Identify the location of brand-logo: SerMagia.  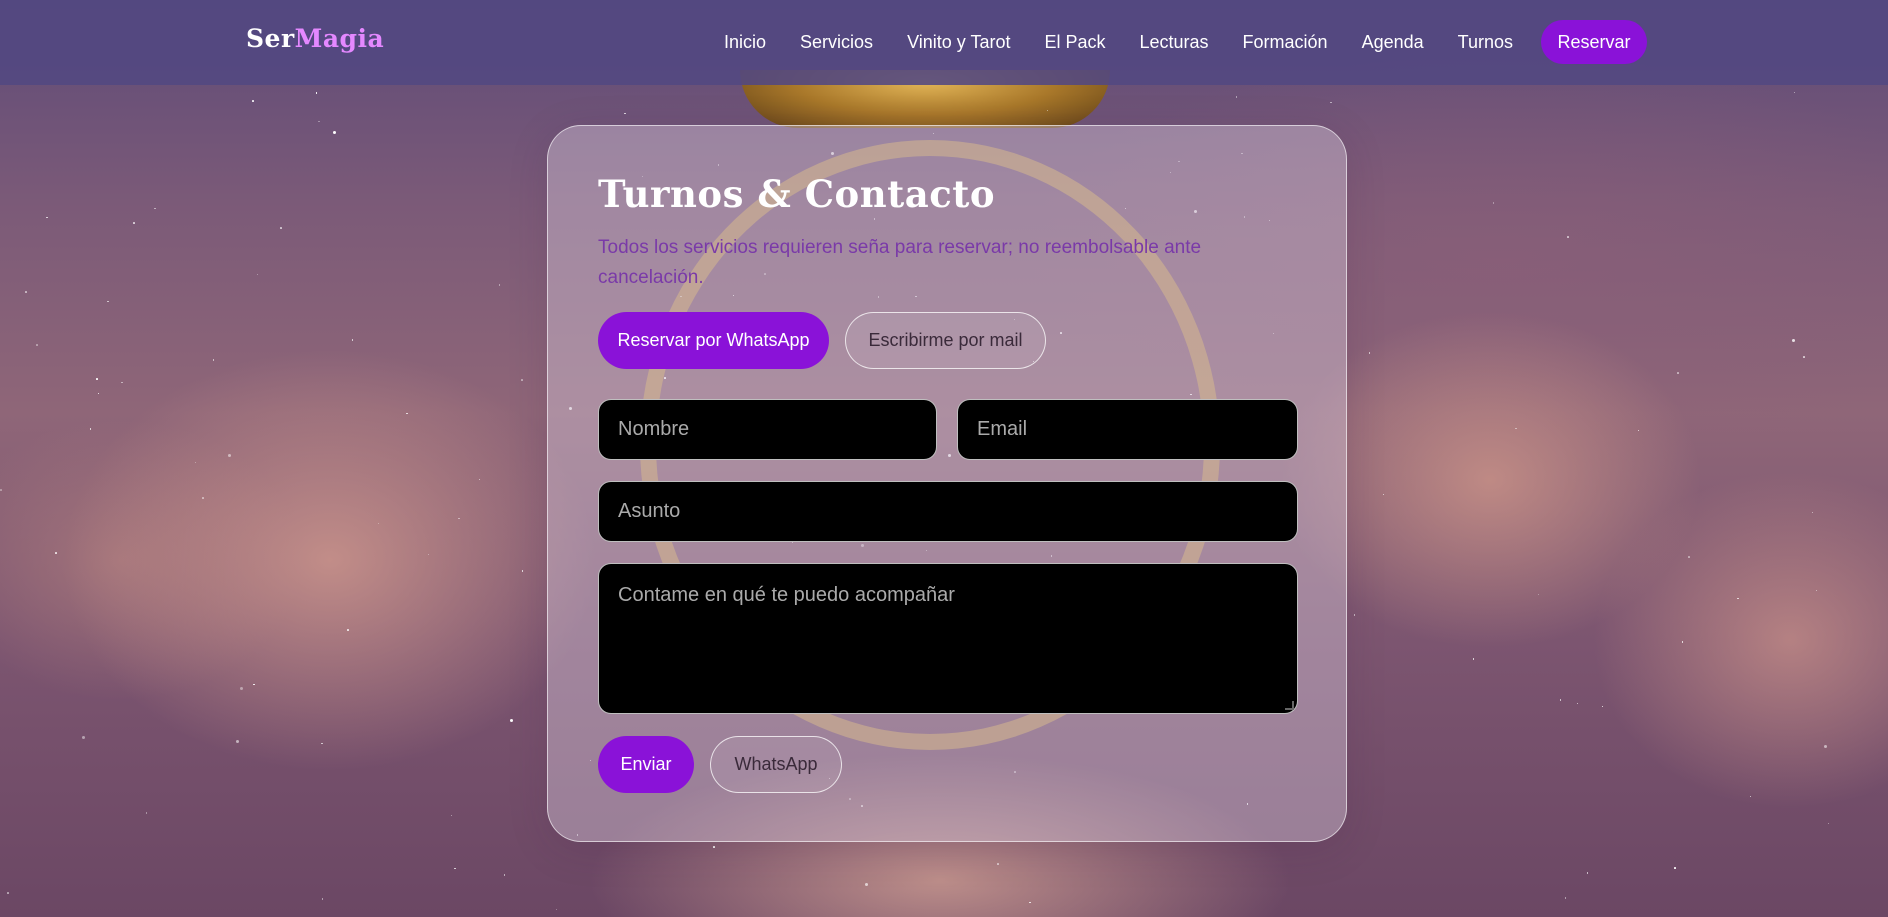
(315, 38).